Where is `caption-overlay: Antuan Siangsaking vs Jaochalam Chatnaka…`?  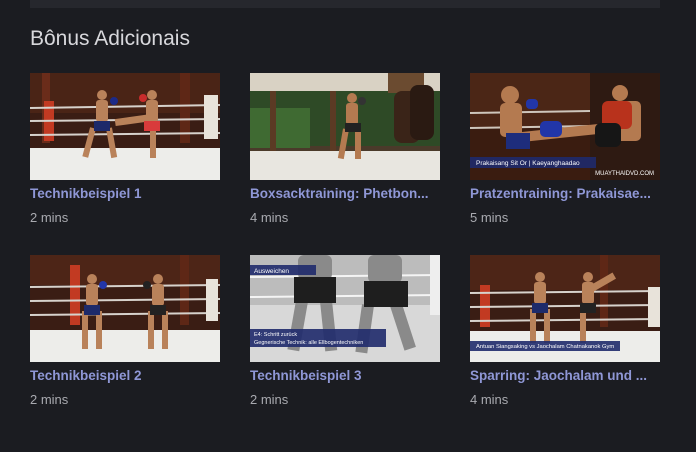
caption-overlay: Antuan Siangsaking vs Jaochalam Chatnaka… is located at coordinates (545, 347).